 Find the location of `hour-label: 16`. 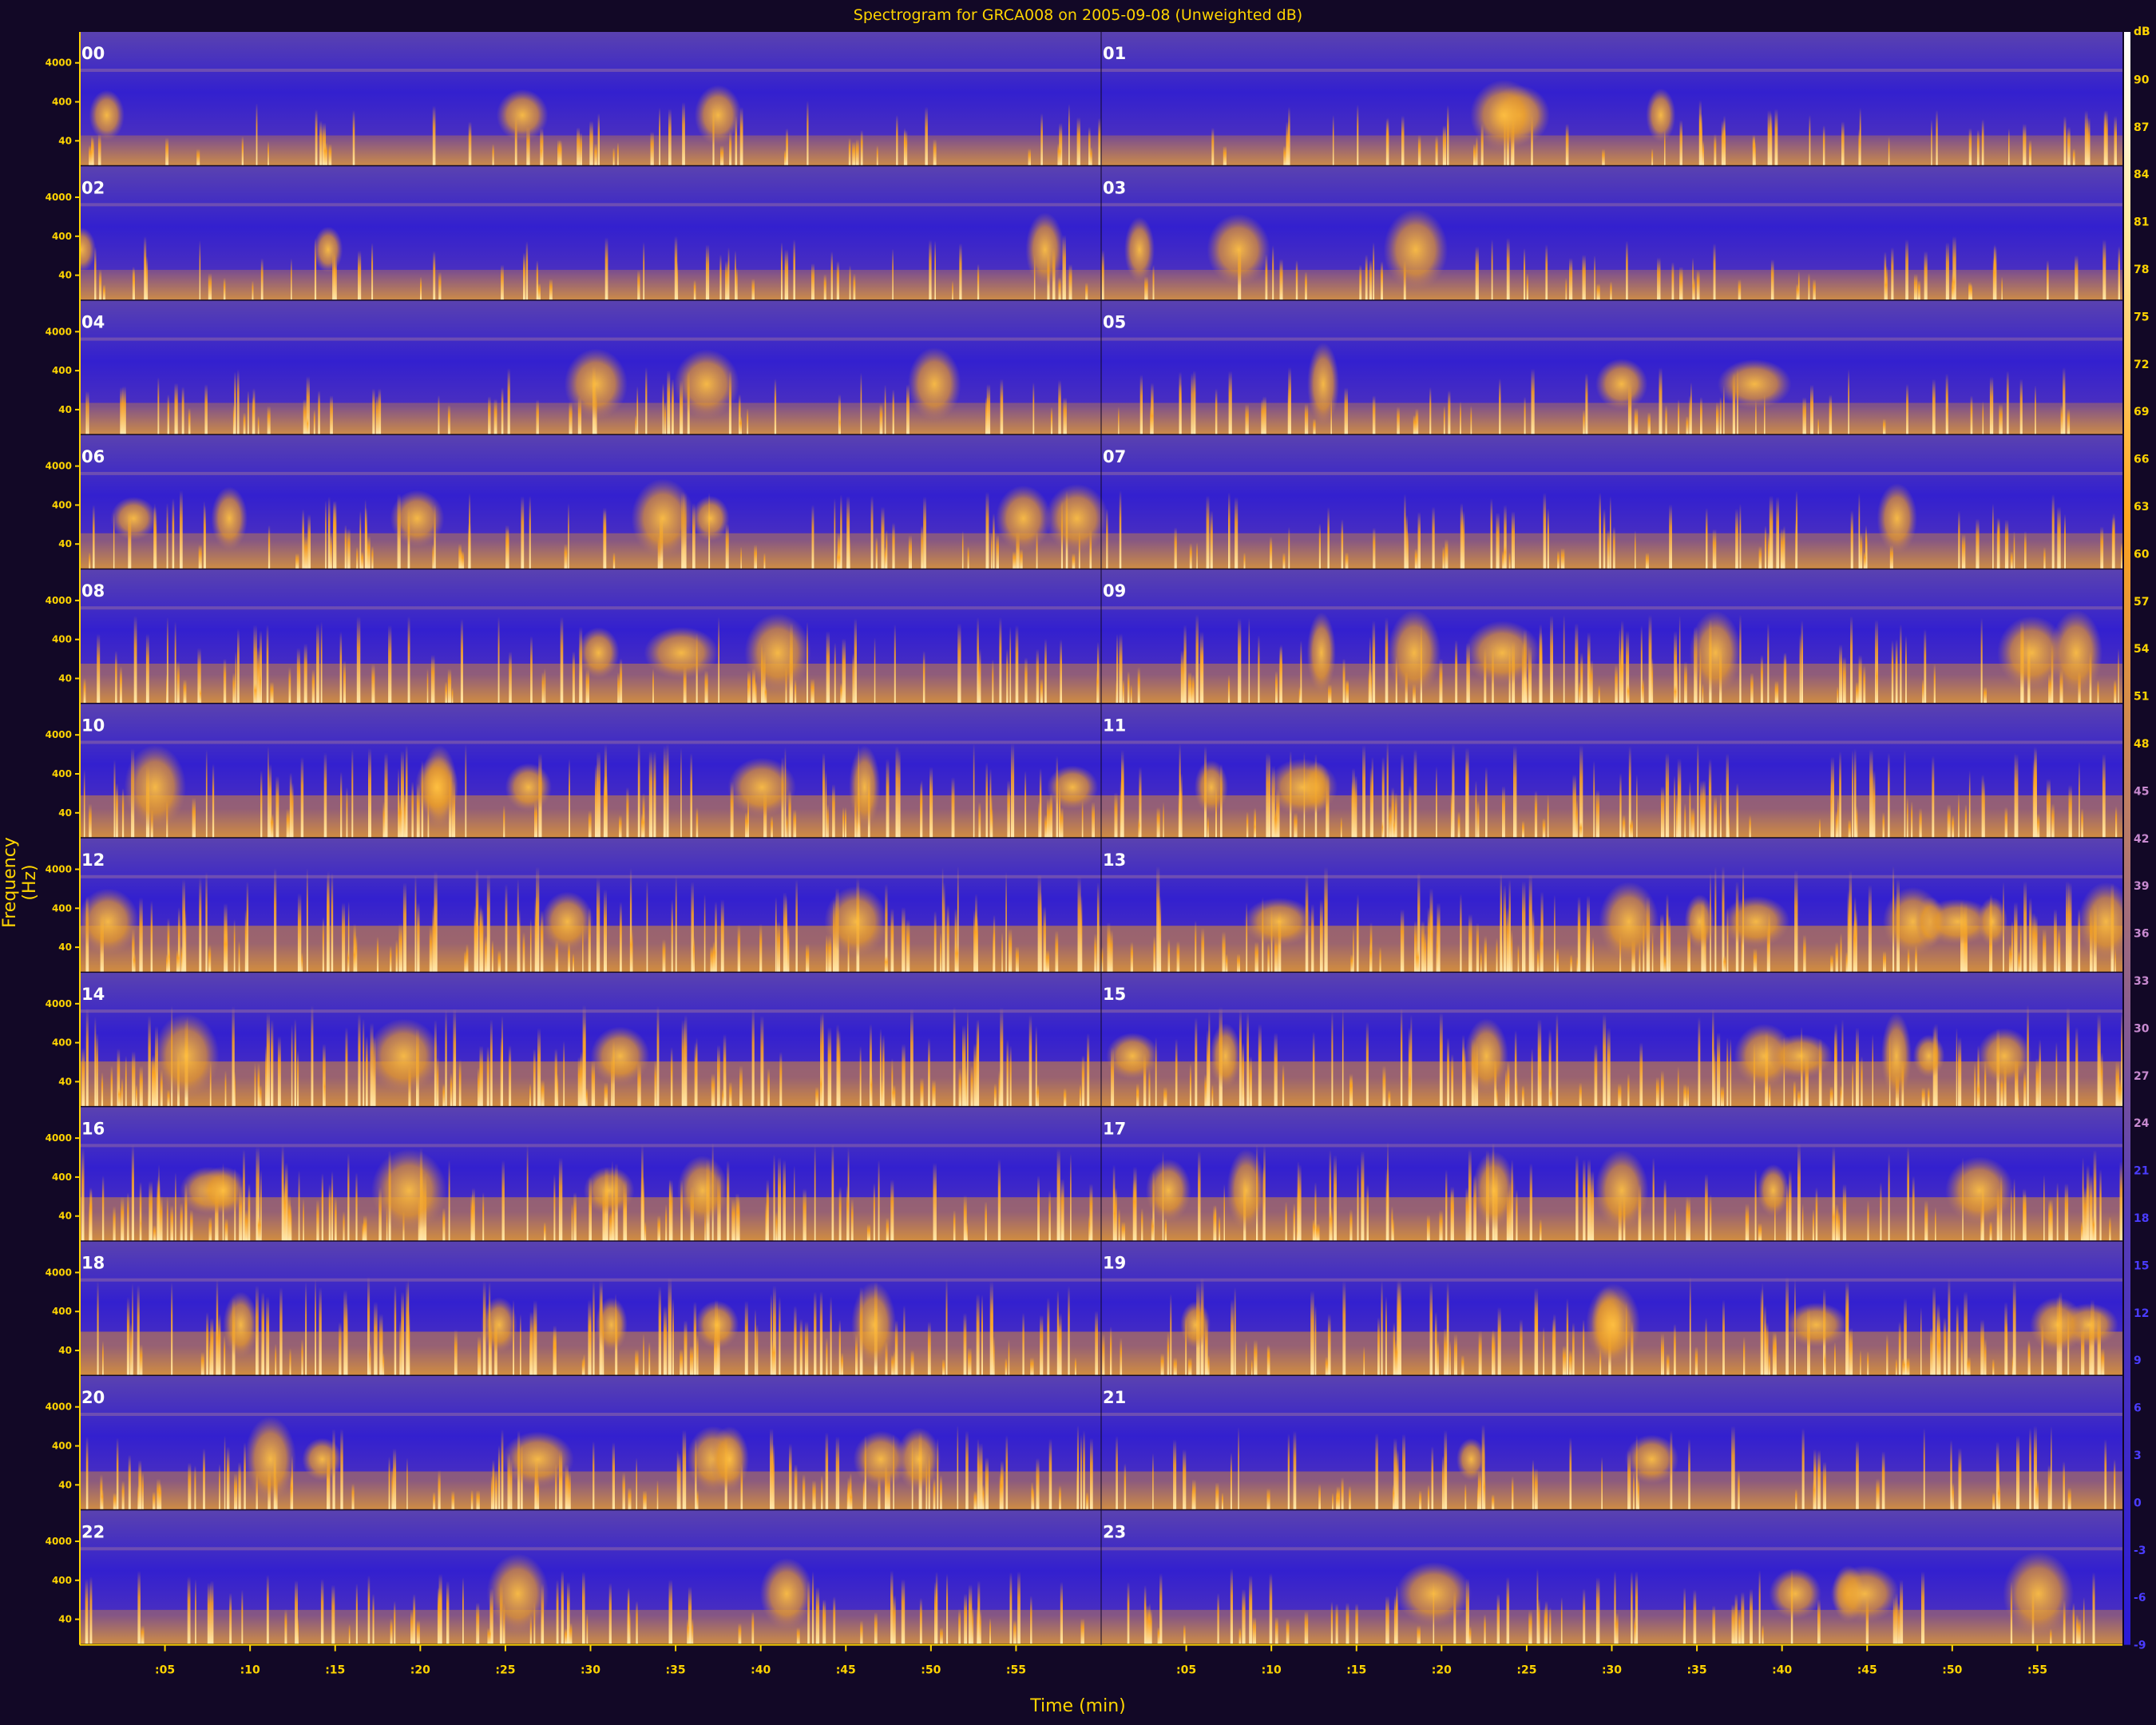

hour-label: 16 is located at coordinates (93, 1129).